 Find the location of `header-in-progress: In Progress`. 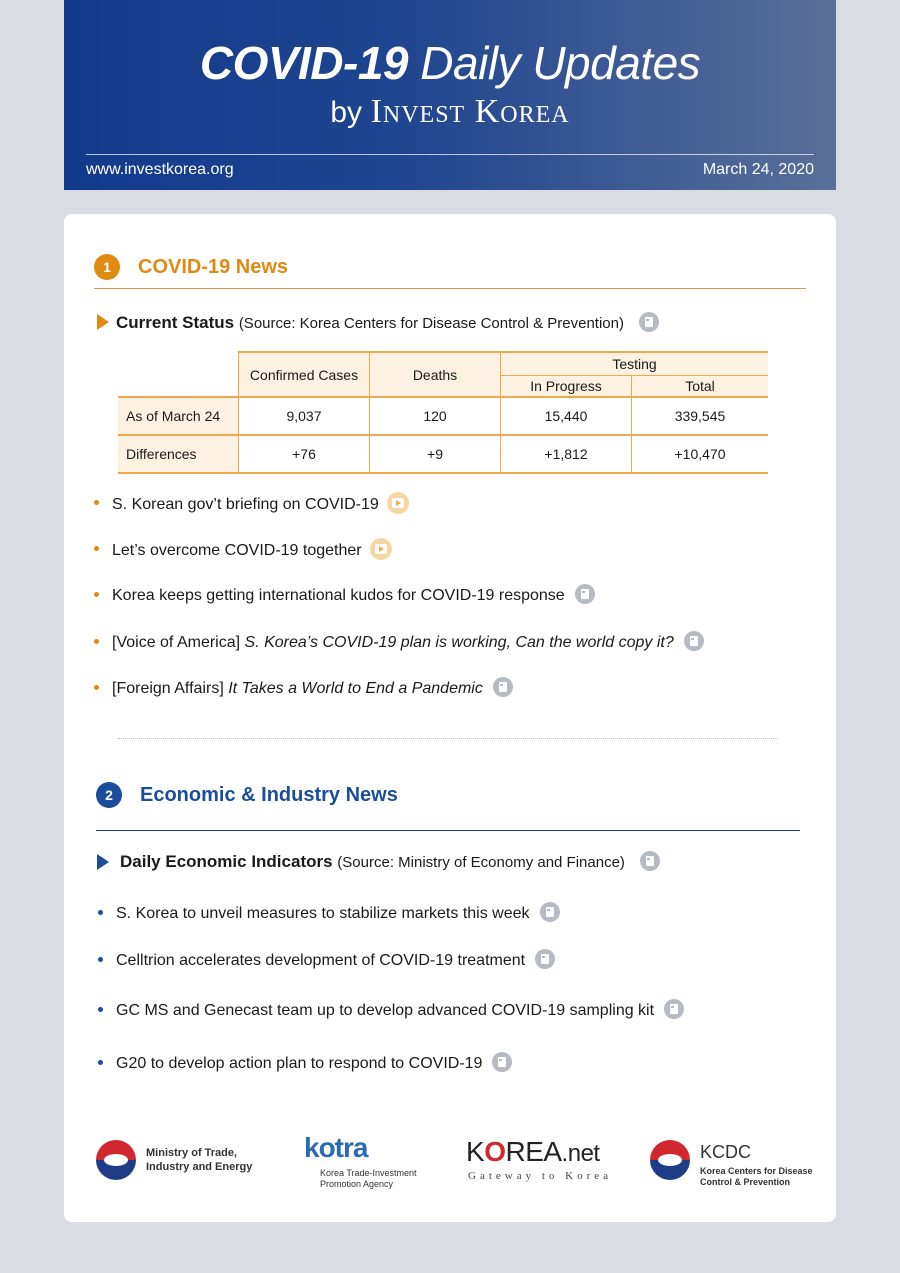

header-in-progress: In Progress is located at coordinates (566, 386).